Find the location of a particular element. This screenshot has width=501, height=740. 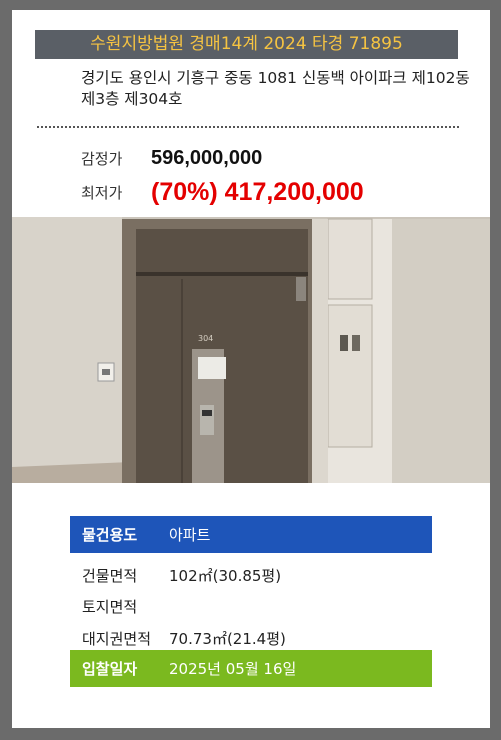

minimum-price-row: 최저가 (70%) 417,200,000 is located at coordinates (222, 192).